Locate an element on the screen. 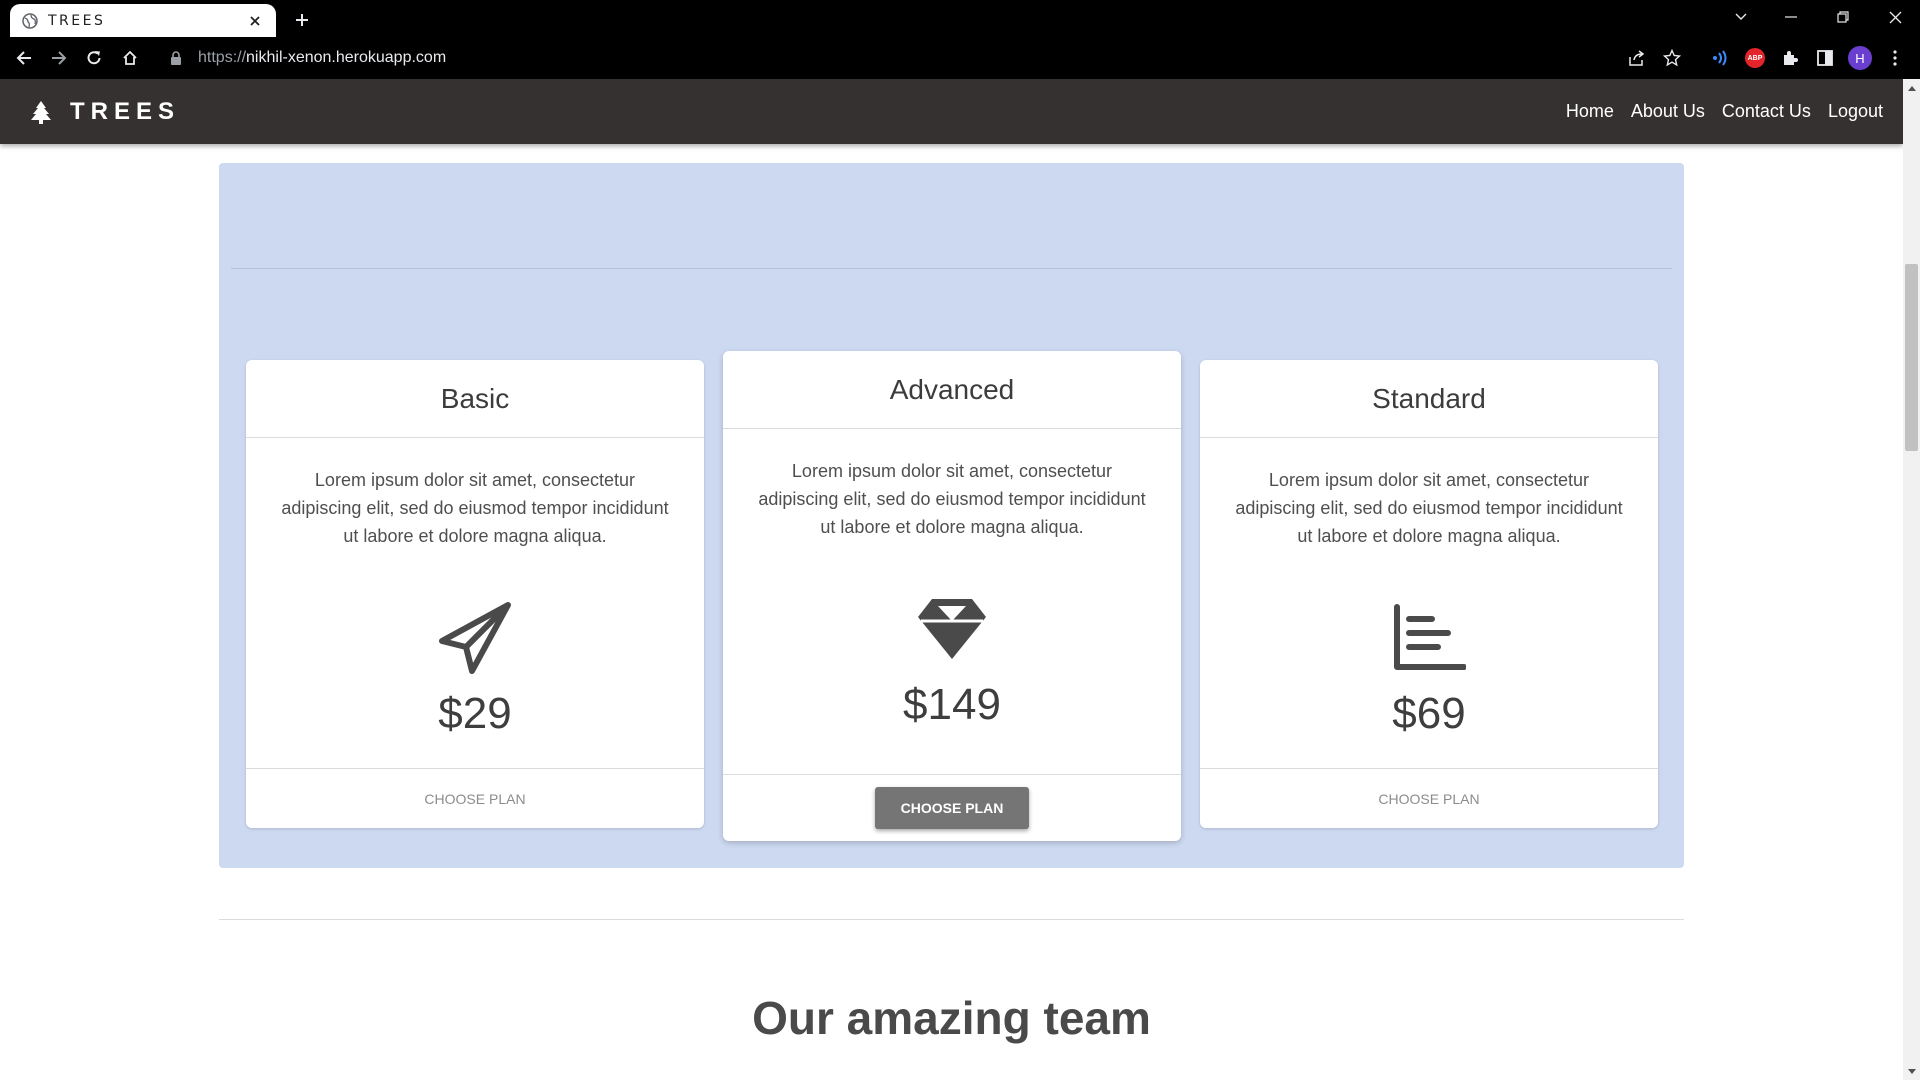 The image size is (1920, 1080). abp-badge: ABP is located at coordinates (1755, 58).